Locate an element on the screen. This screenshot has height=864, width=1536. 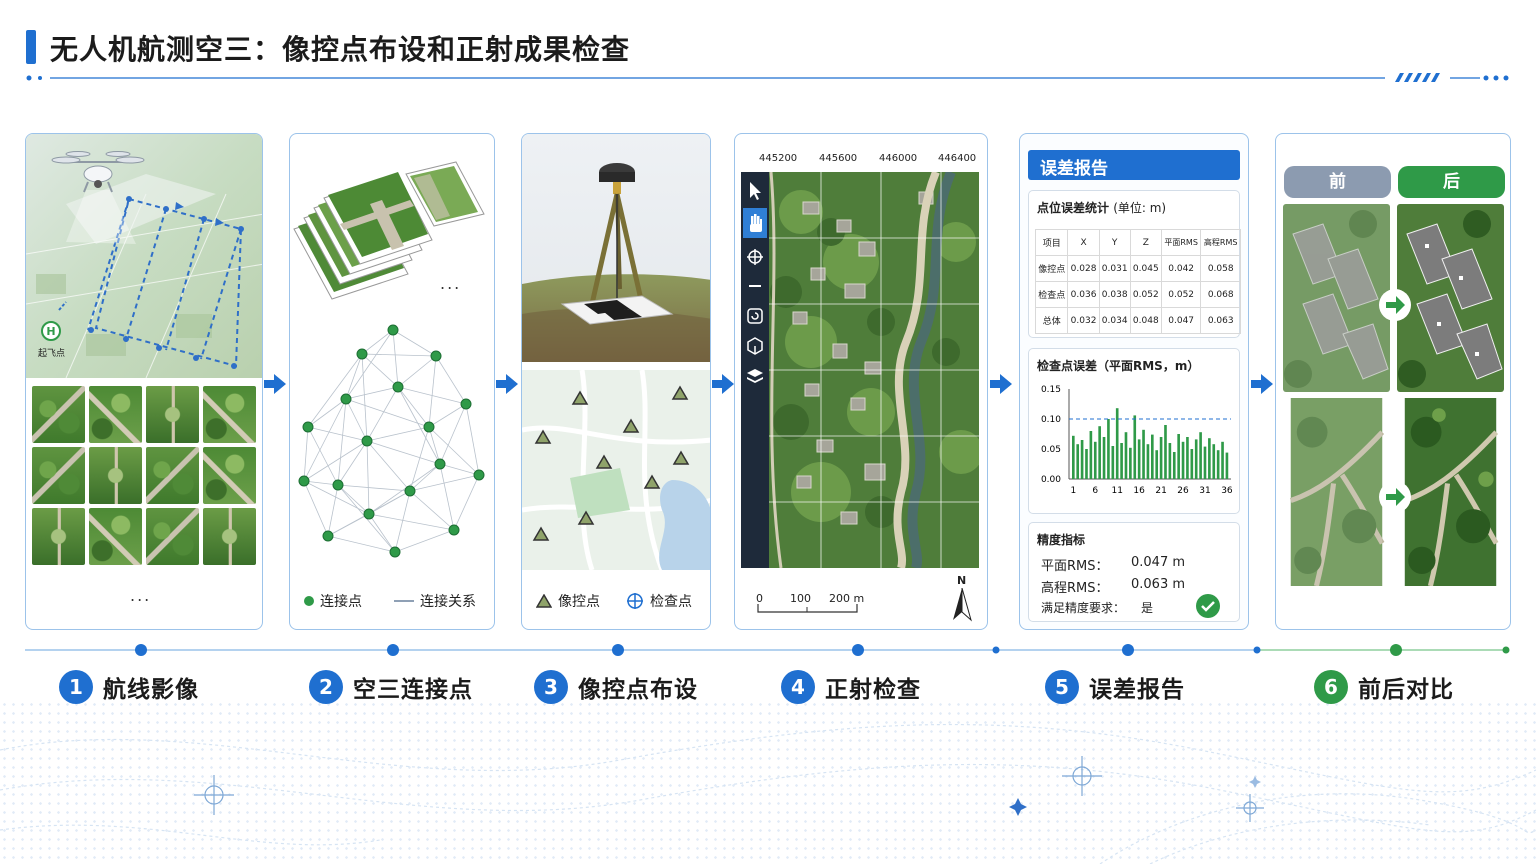
legend-checkpoint-label: 检查点 is located at coordinates (671, 602).